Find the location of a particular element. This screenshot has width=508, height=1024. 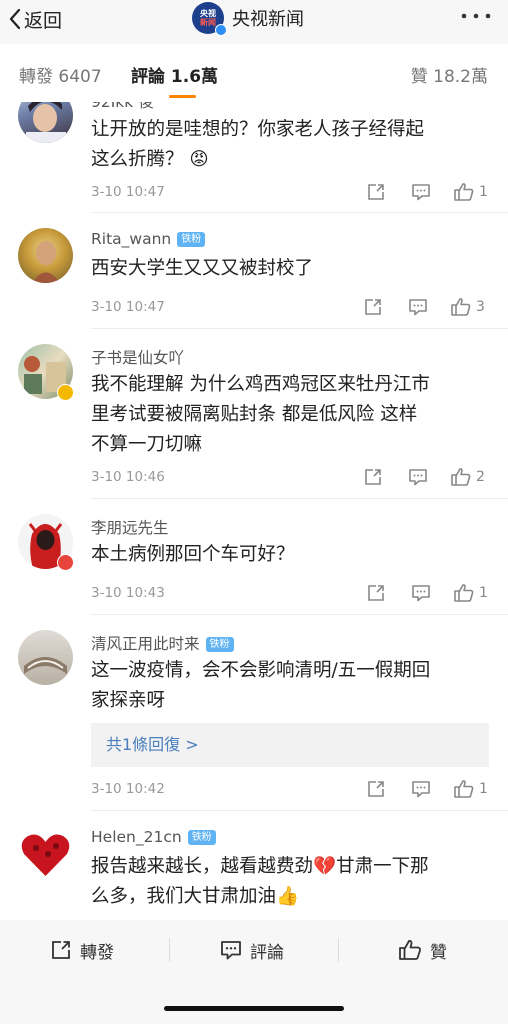

comment-username: Helen_21cn 铁粉 is located at coordinates (153, 837).